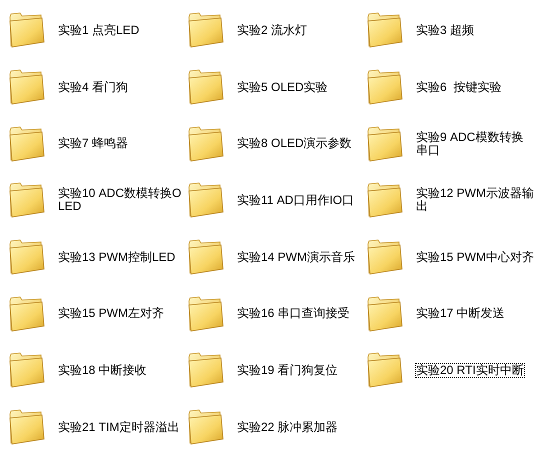 This screenshot has height=452, width=535. Describe the element at coordinates (120, 313) in the screenshot. I see `folder-label: 实验15 PWM左对齐` at that location.